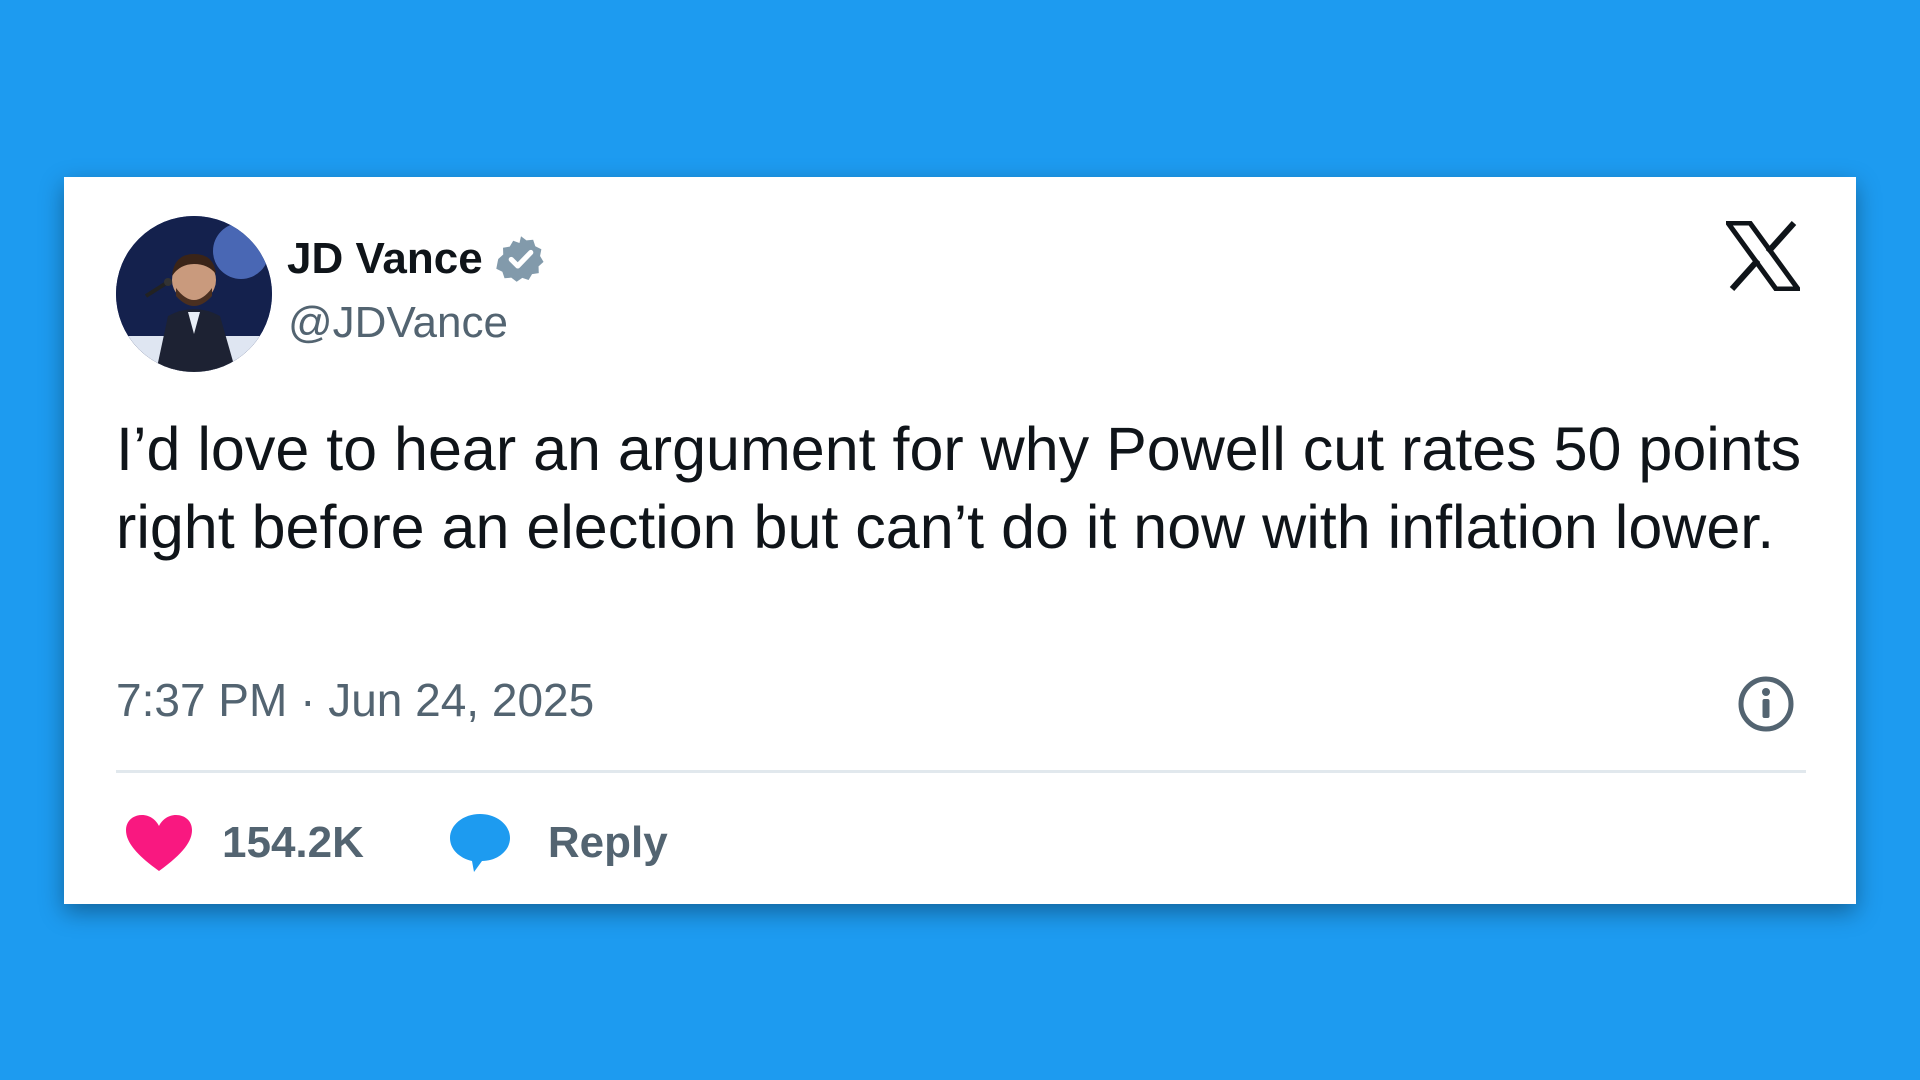 The width and height of the screenshot is (1920, 1080). Describe the element at coordinates (519, 259) in the screenshot. I see `verified-badge-icon` at that location.